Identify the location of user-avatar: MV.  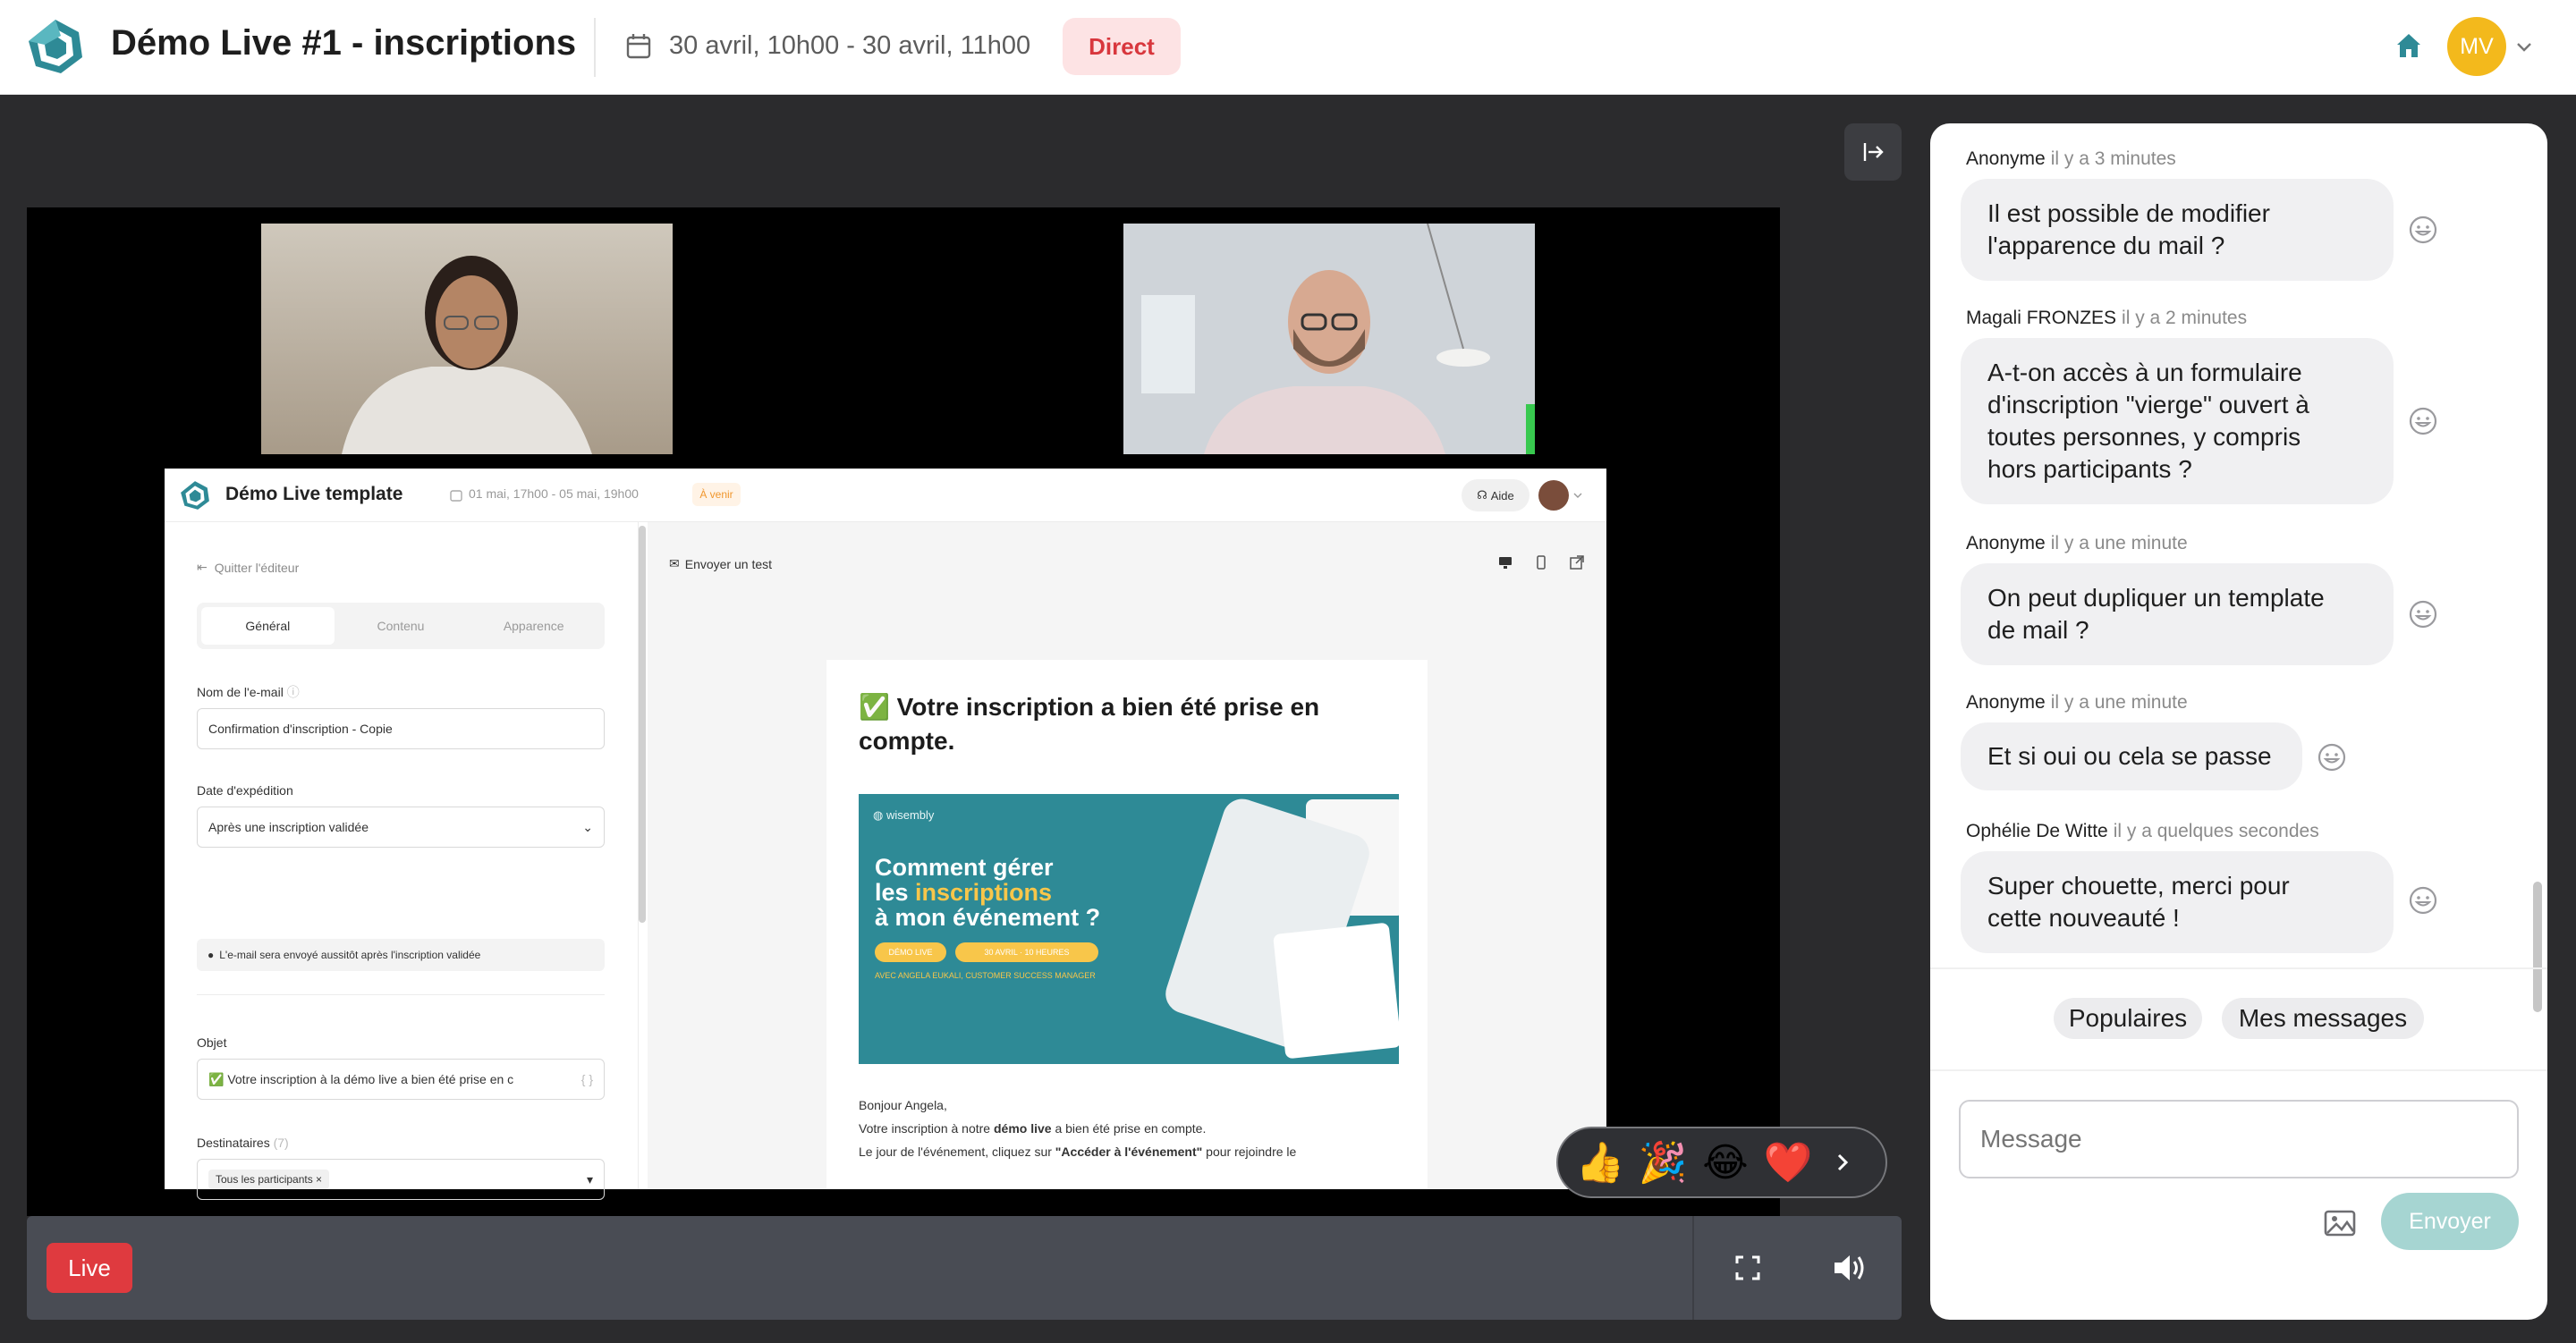
(2476, 46).